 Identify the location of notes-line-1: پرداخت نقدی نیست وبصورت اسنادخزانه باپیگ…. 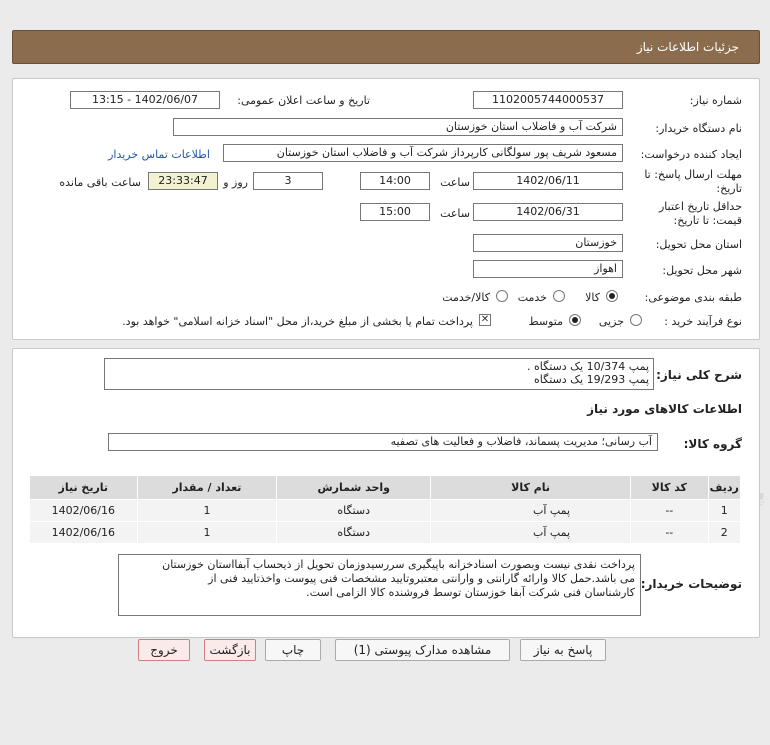
(398, 564).